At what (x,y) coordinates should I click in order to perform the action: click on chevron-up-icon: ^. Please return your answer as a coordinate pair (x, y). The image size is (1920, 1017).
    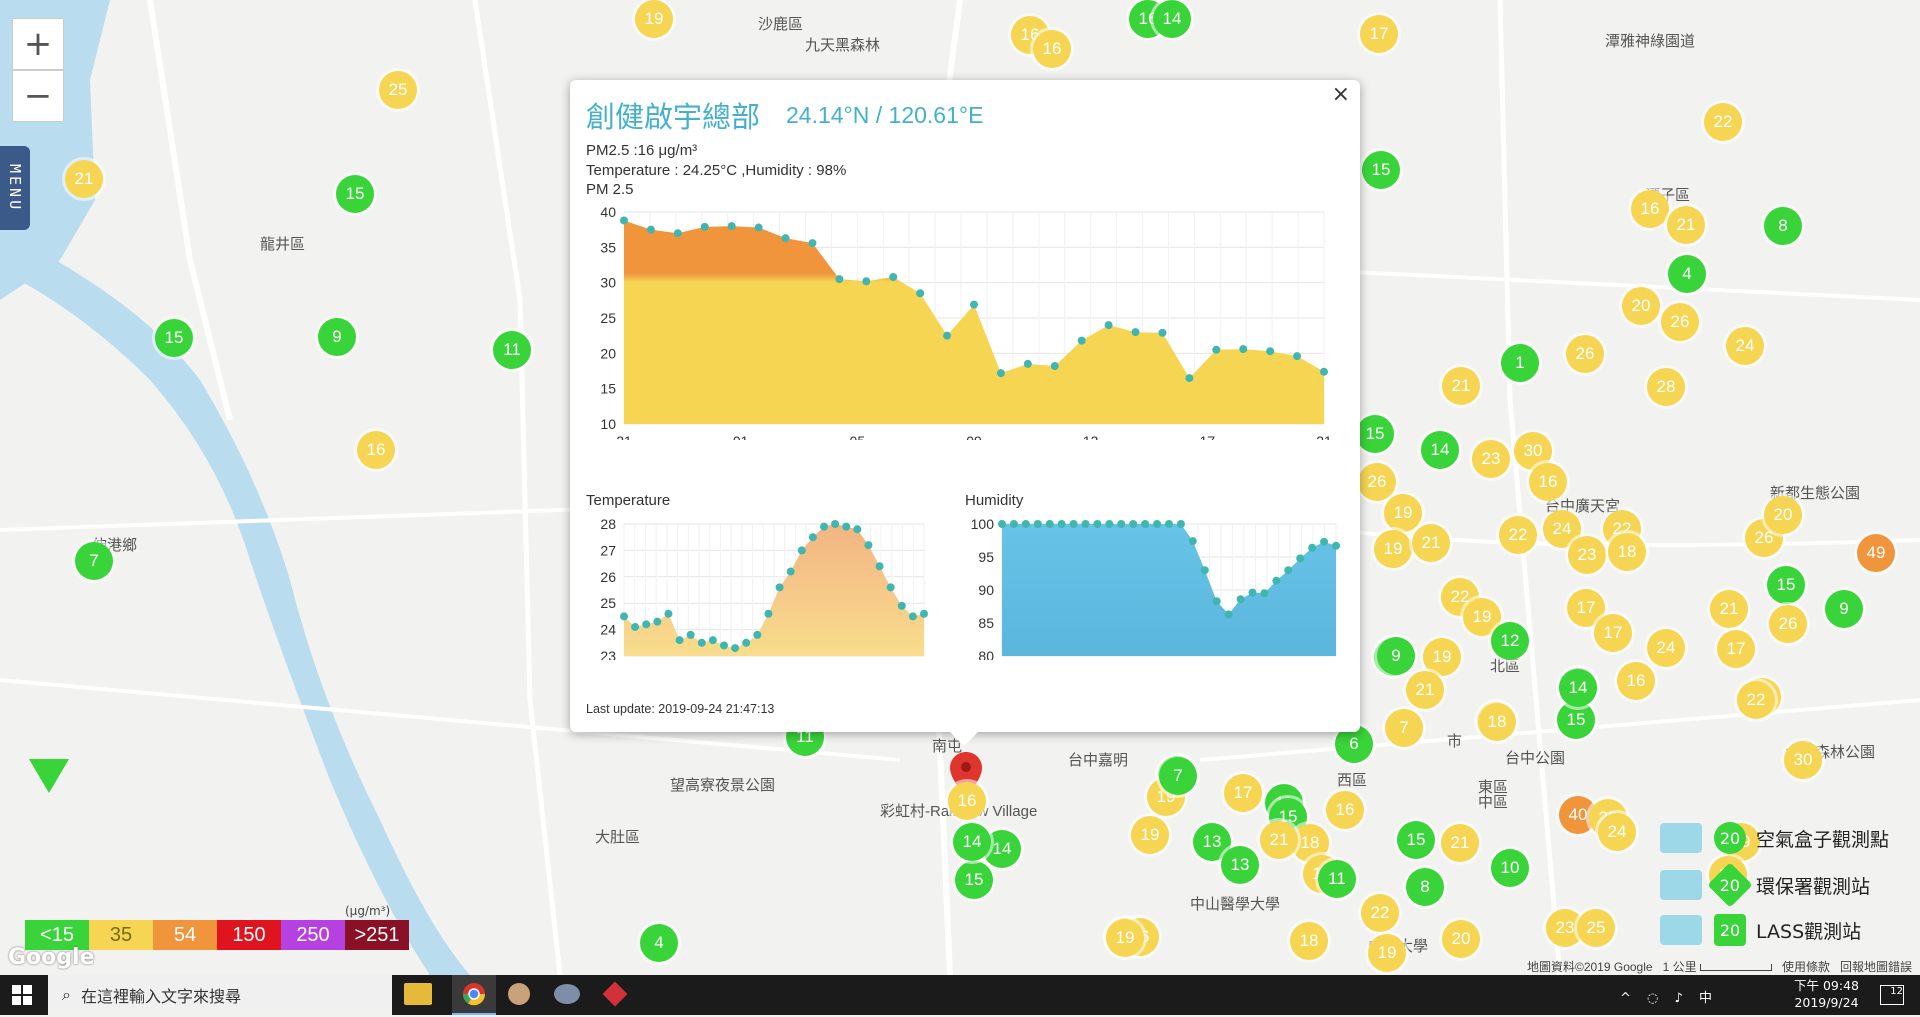
    Looking at the image, I should click on (1628, 998).